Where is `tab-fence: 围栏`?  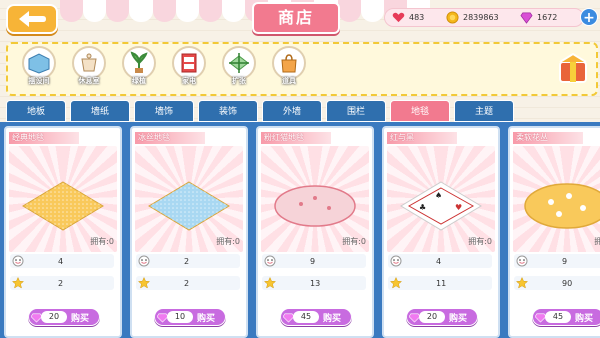
tab-fence: 围栏 is located at coordinates (356, 111).